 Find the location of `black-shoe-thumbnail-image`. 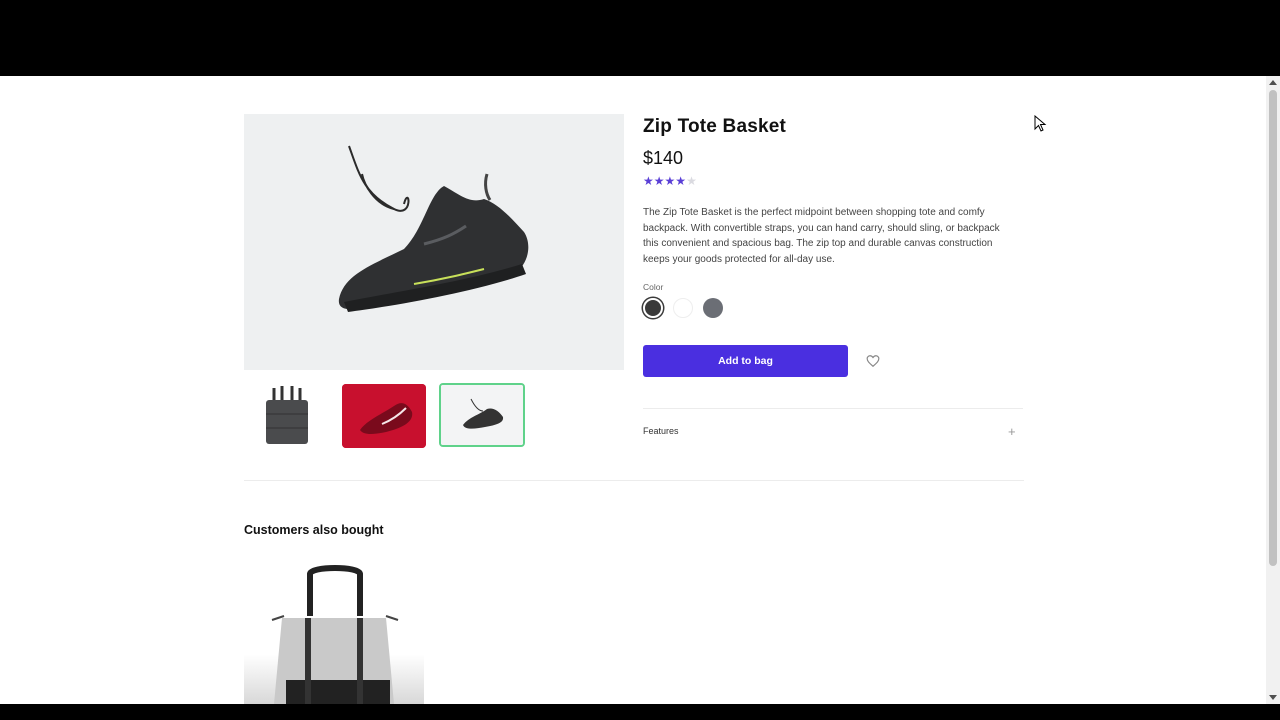

black-shoe-thumbnail-image is located at coordinates (482, 415).